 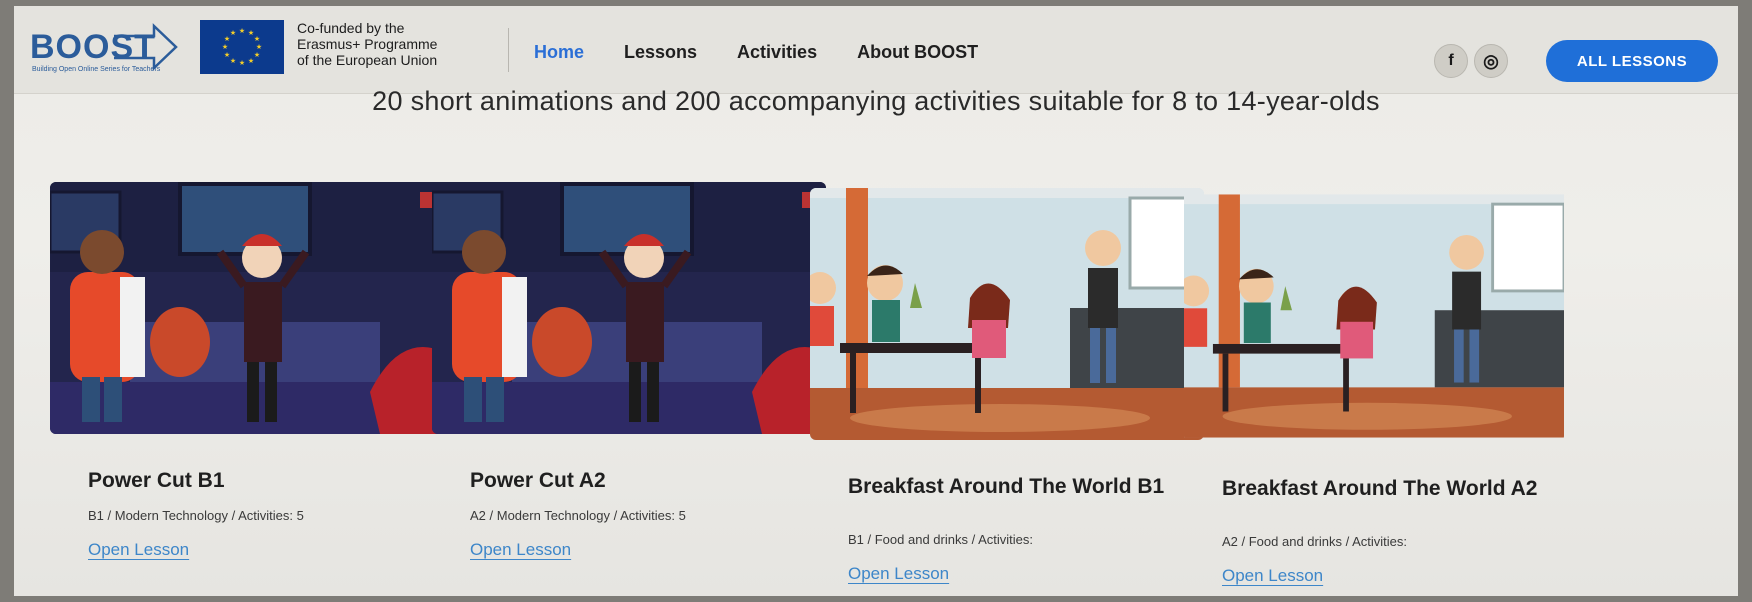 What do you see at coordinates (1314, 541) in the screenshot?
I see `lesson-meta: A2 / Food and drinks / Activities:` at bounding box center [1314, 541].